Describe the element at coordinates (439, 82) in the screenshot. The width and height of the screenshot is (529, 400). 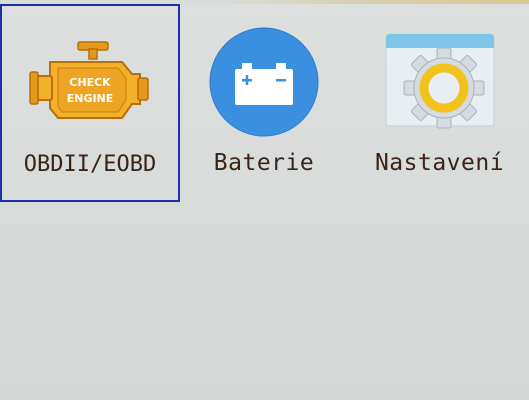
I see `settings-gear-icon` at that location.